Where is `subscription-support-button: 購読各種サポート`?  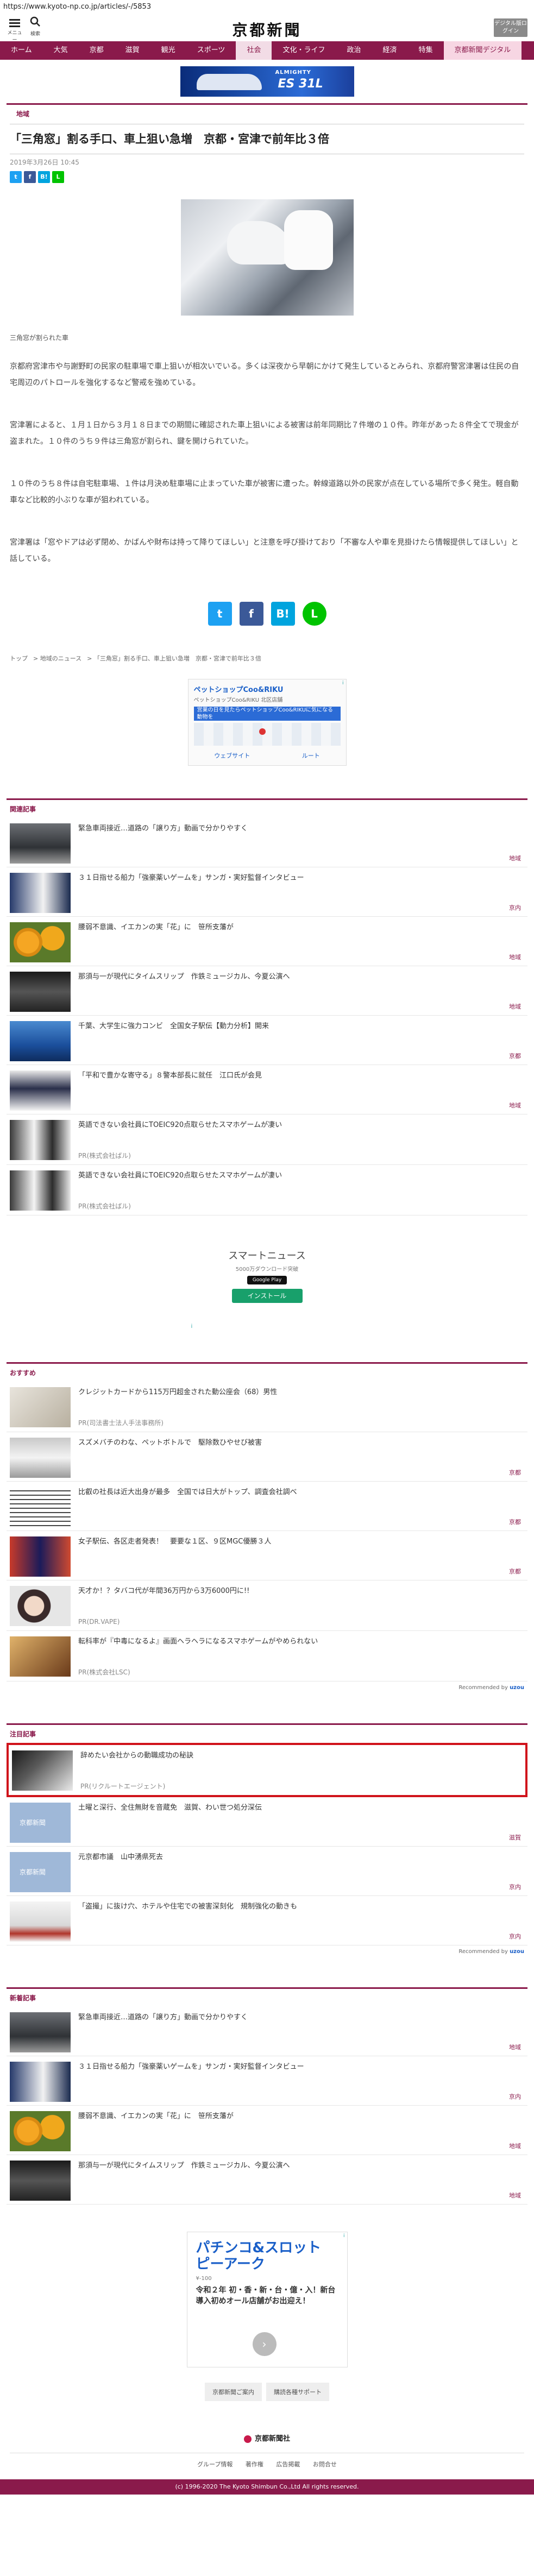
subscription-support-button: 購読各種サポート is located at coordinates (297, 2392).